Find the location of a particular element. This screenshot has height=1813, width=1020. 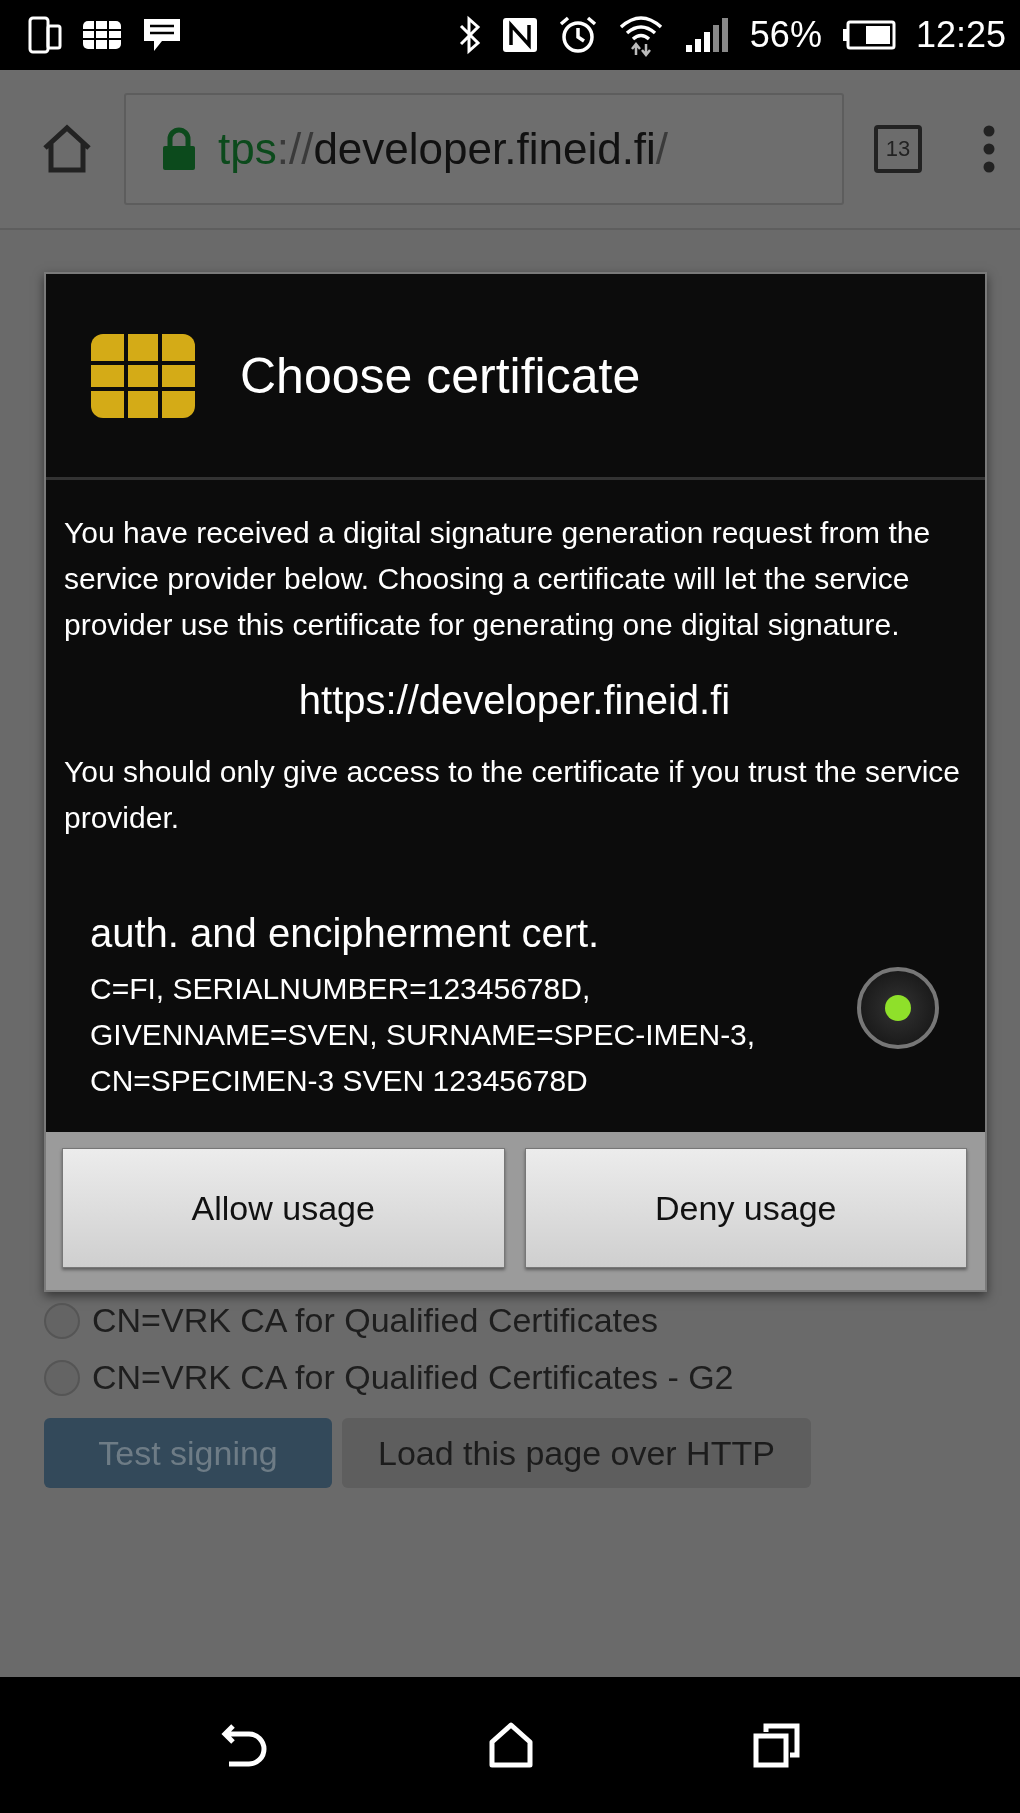

option-label: CN=VRK CA for Qualified Certificates is located at coordinates (375, 1320).